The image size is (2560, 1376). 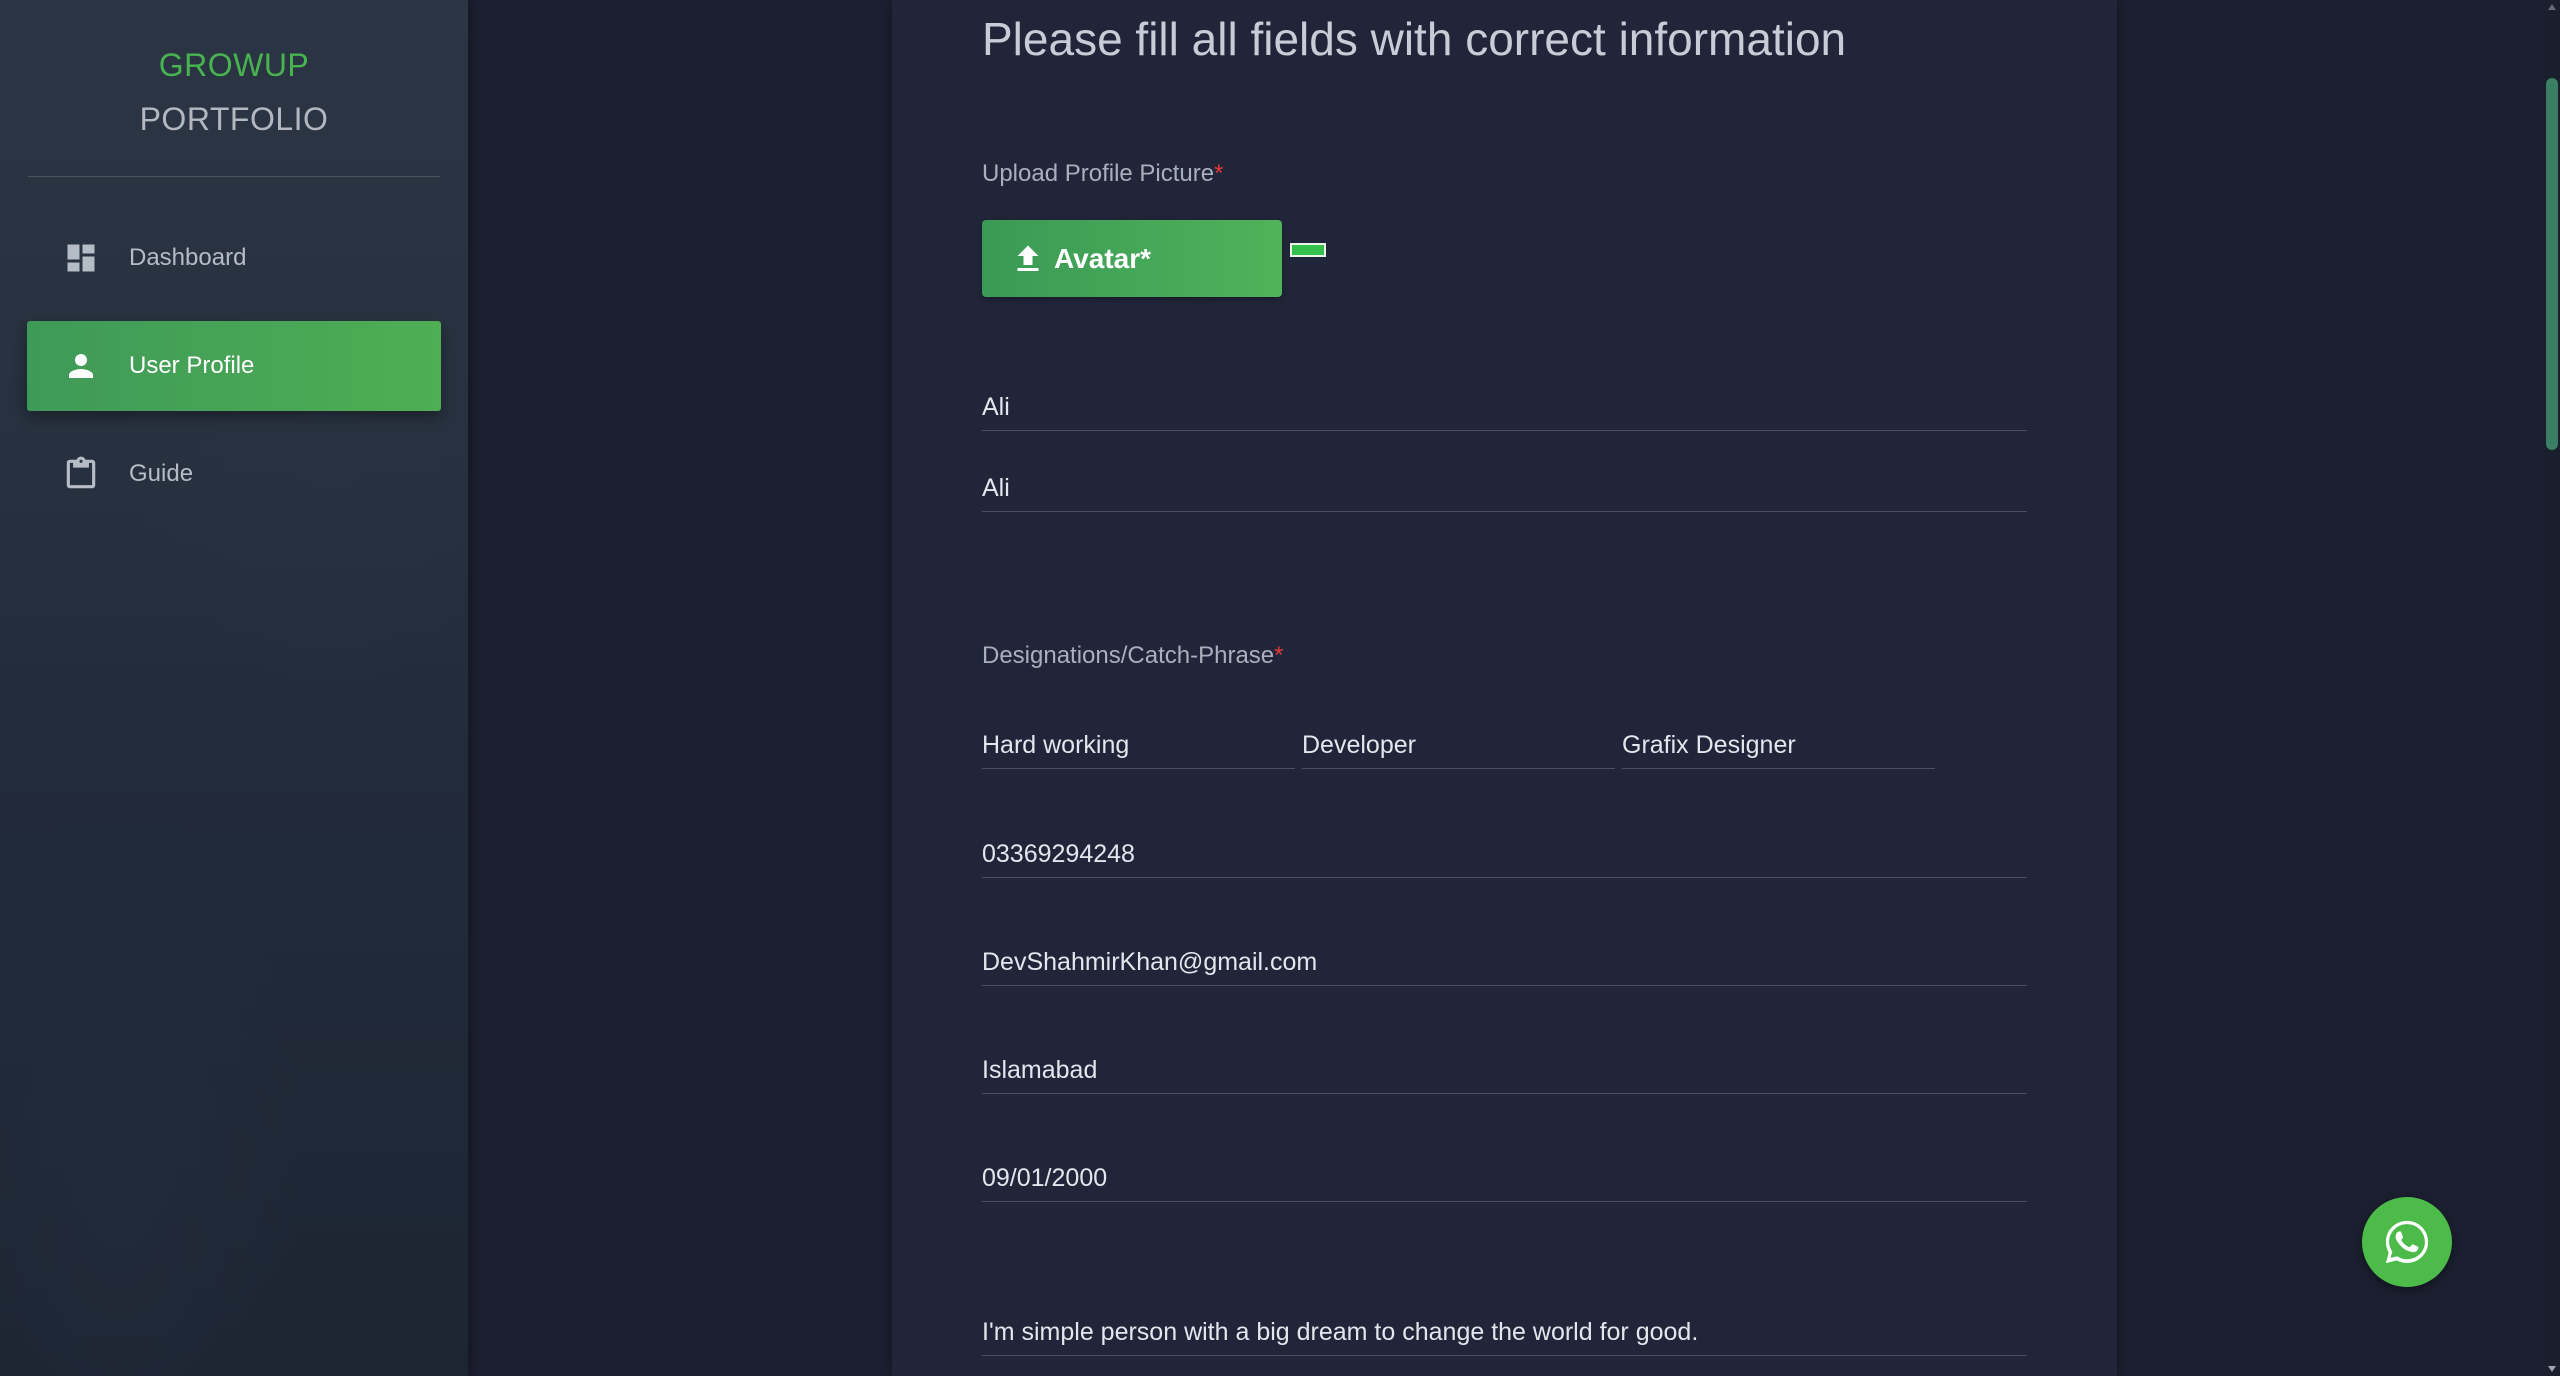 I want to click on first-name-input, so click(x=1504, y=407).